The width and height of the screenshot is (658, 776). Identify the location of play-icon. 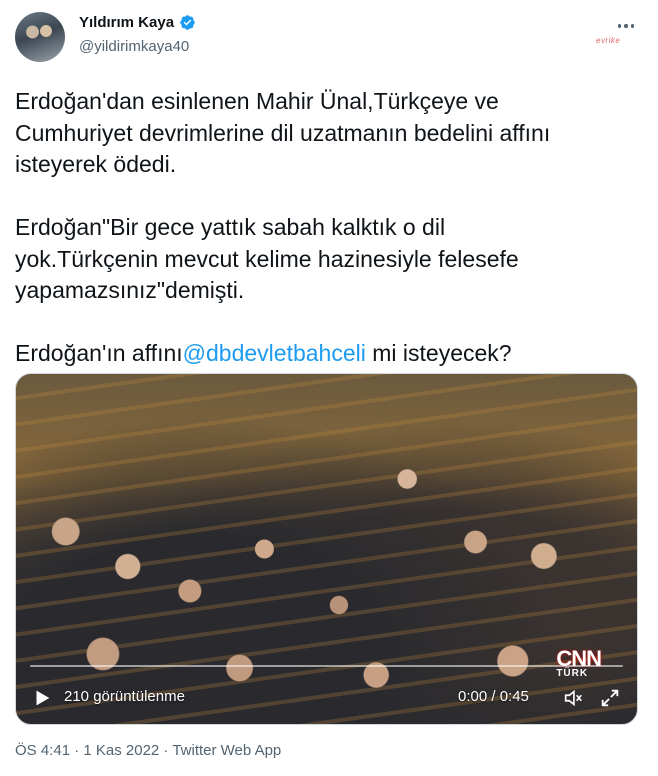
(42, 698).